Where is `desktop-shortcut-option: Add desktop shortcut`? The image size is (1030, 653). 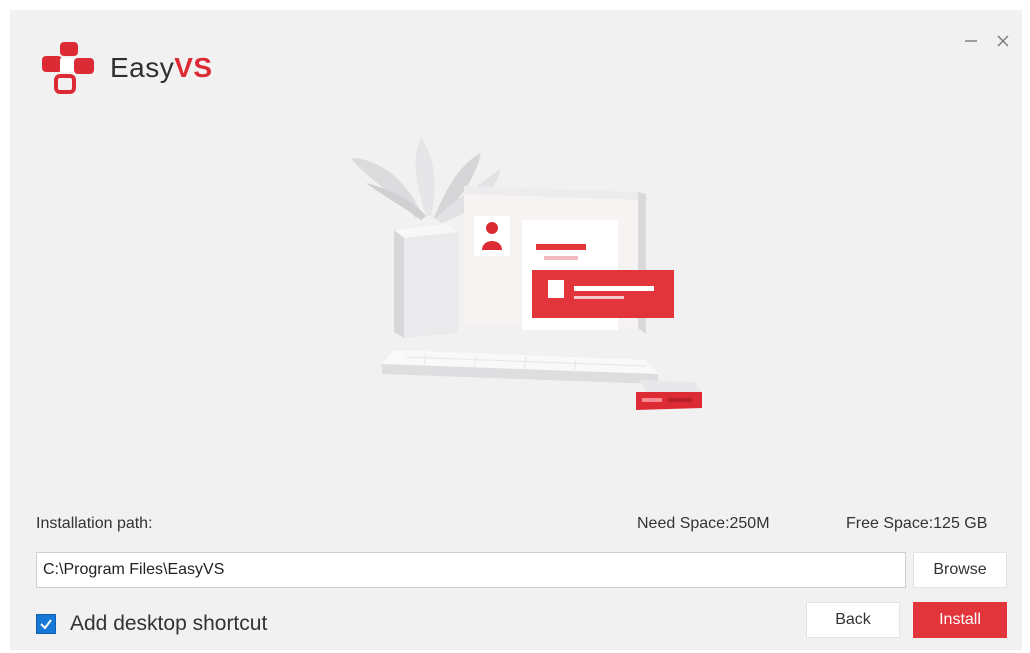 desktop-shortcut-option: Add desktop shortcut is located at coordinates (151, 624).